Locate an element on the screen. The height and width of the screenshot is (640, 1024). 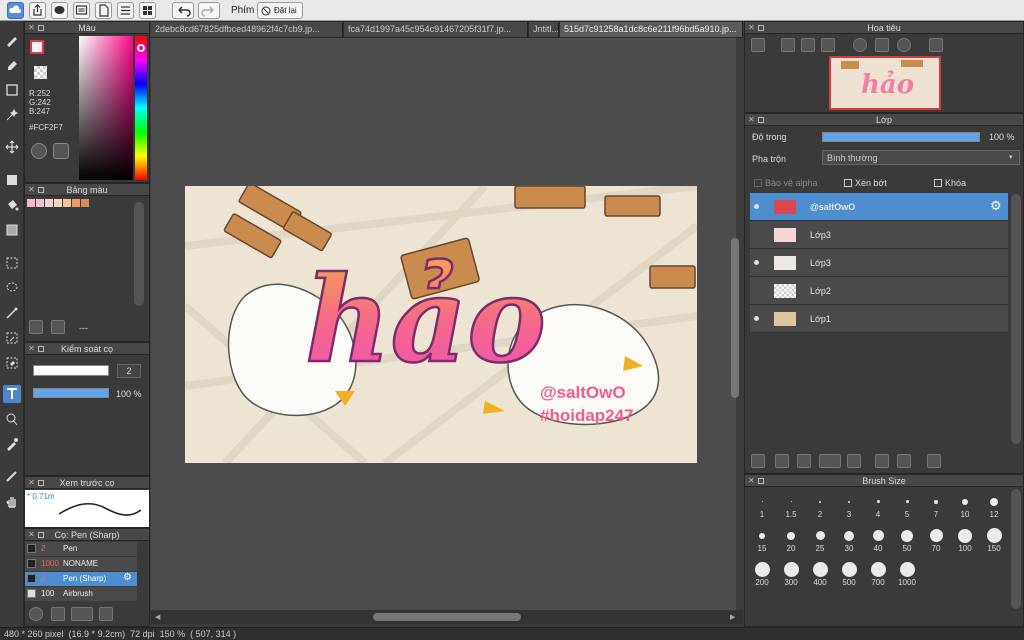
rotate-left-icon is located at coordinates (860, 45).